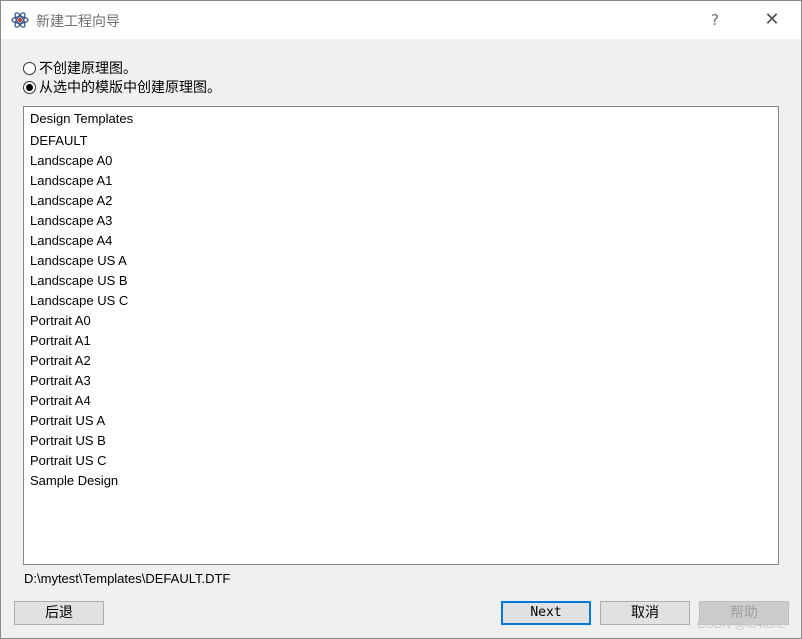 This screenshot has width=802, height=639. Describe the element at coordinates (71, 181) in the screenshot. I see `list-item: Landscape A1` at that location.